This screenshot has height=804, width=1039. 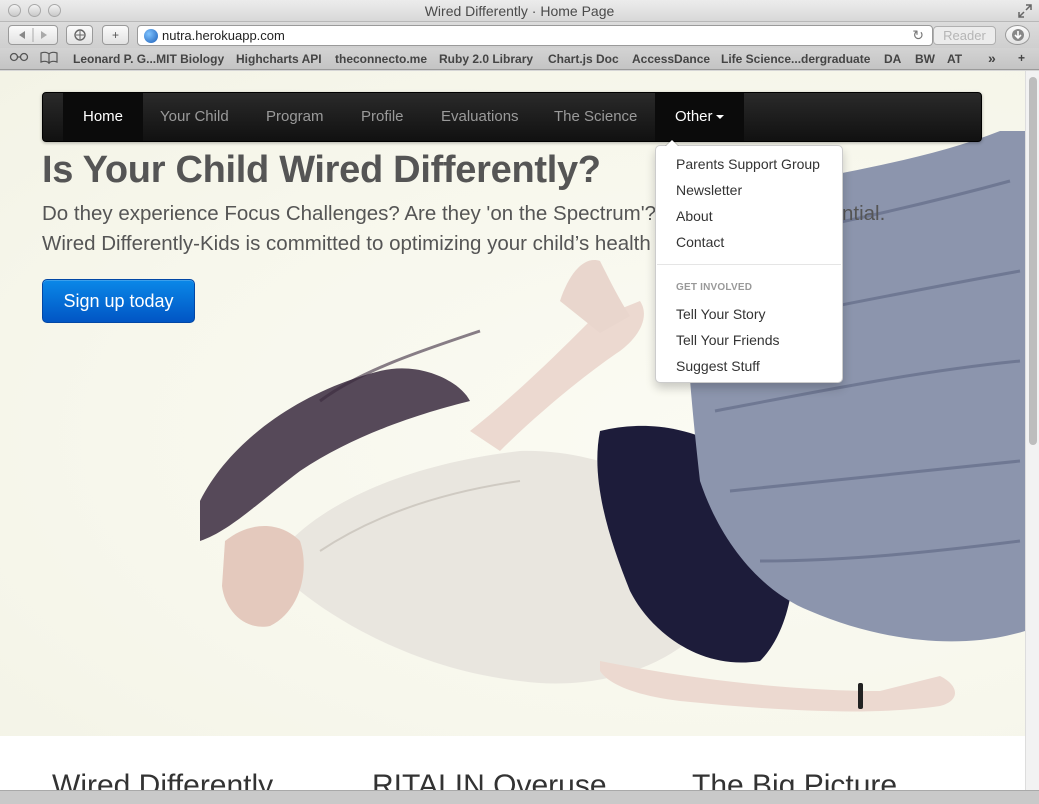 What do you see at coordinates (151, 36) in the screenshot?
I see `globe-icon` at bounding box center [151, 36].